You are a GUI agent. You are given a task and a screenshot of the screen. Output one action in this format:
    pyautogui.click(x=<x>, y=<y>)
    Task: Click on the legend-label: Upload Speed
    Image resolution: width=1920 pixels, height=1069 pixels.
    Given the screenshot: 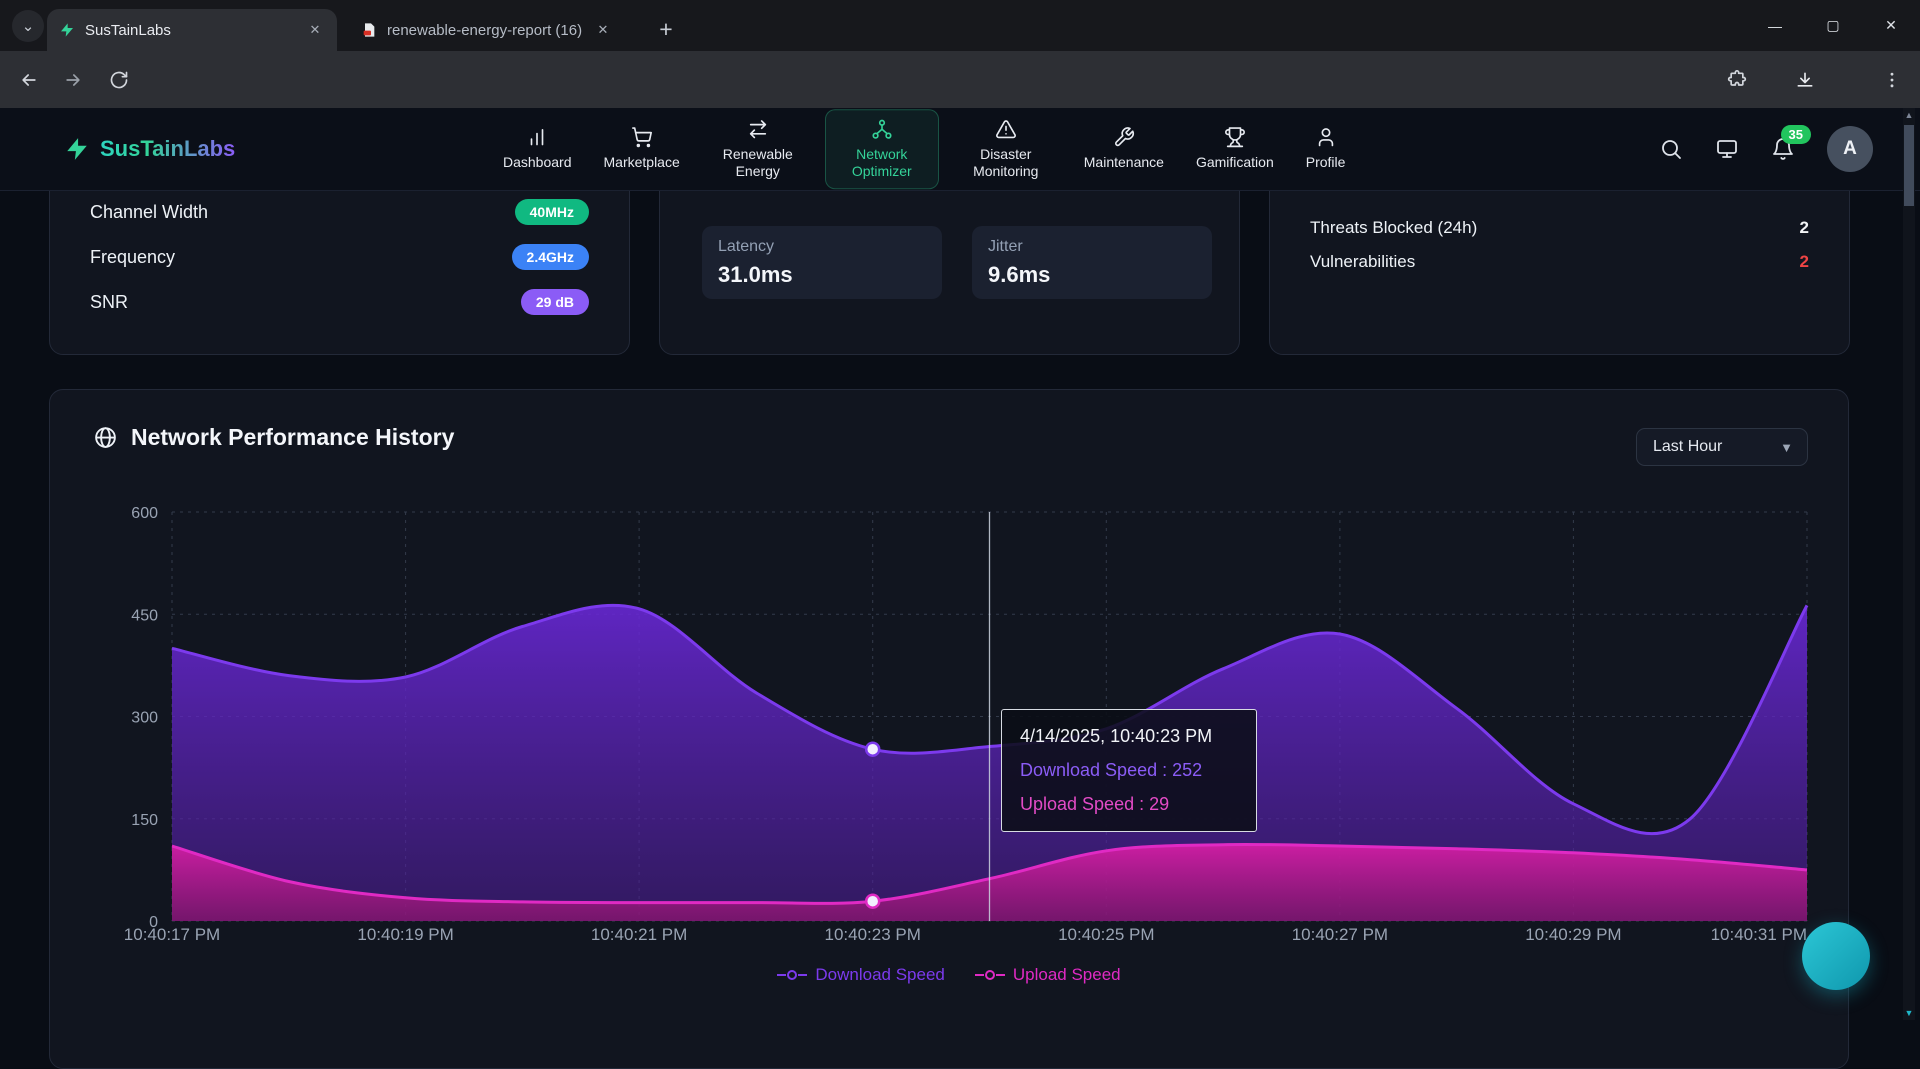 What is the action you would take?
    pyautogui.click(x=1066, y=974)
    